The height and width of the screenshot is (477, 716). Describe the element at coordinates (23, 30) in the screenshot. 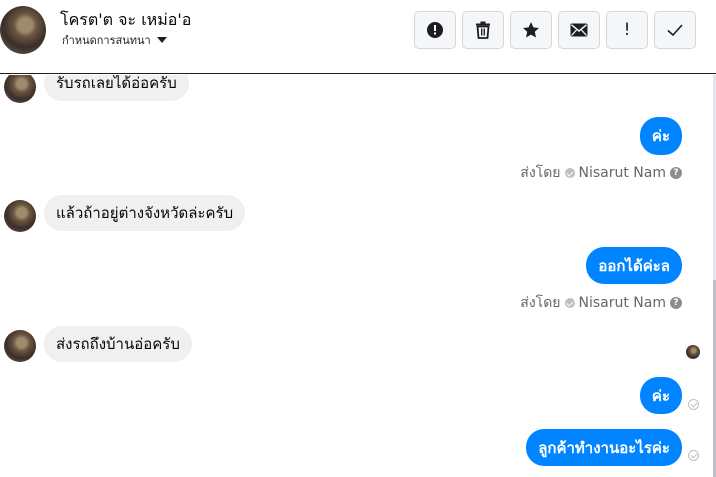

I see `contact-avatar` at that location.